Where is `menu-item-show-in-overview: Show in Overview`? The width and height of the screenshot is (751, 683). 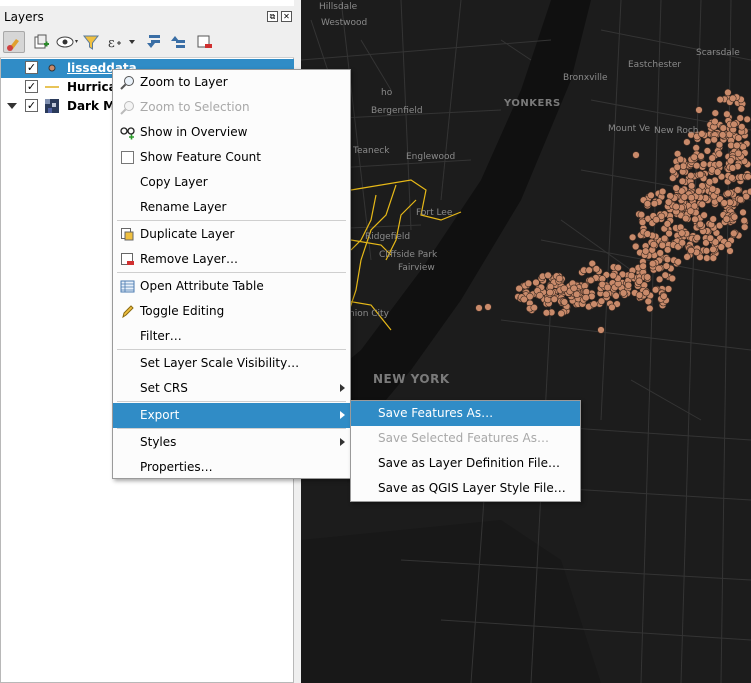 menu-item-show-in-overview: Show in Overview is located at coordinates (231, 132).